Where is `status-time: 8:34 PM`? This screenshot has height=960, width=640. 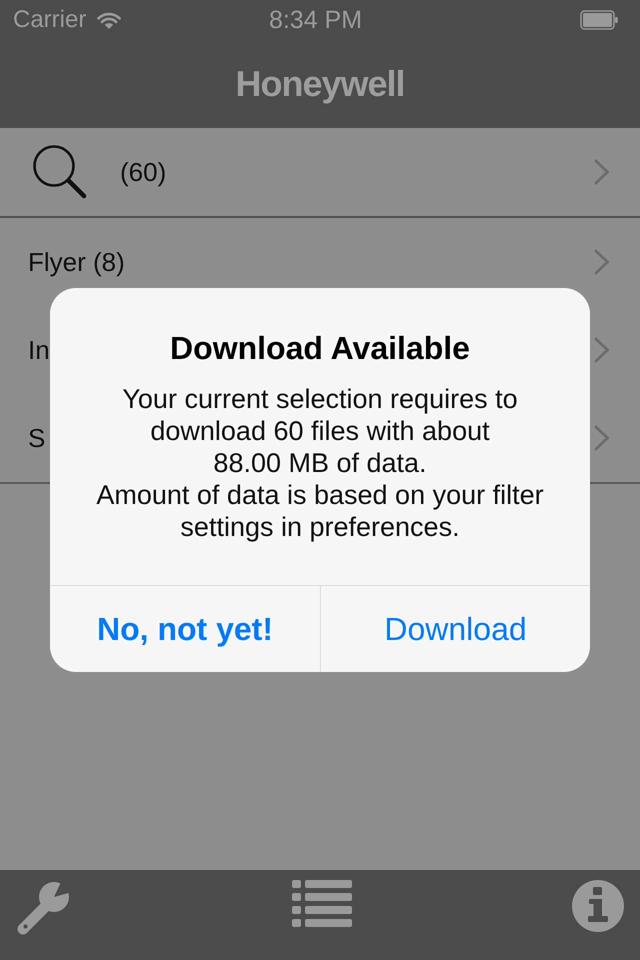 status-time: 8:34 PM is located at coordinates (315, 20).